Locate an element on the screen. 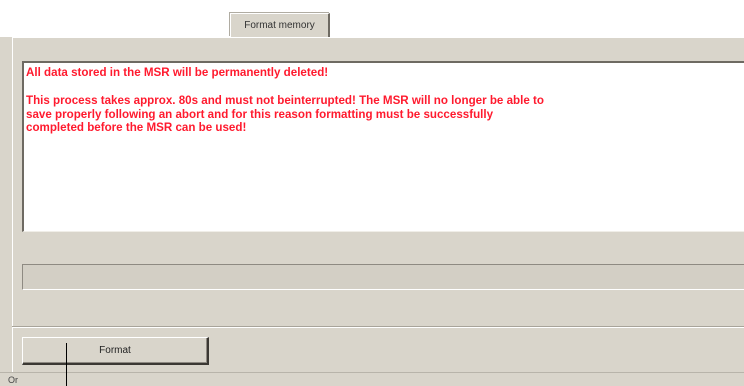 Image resolution: width=744 pixels, height=386 pixels. warning-line-4: completed before the MSR can be used! is located at coordinates (136, 128).